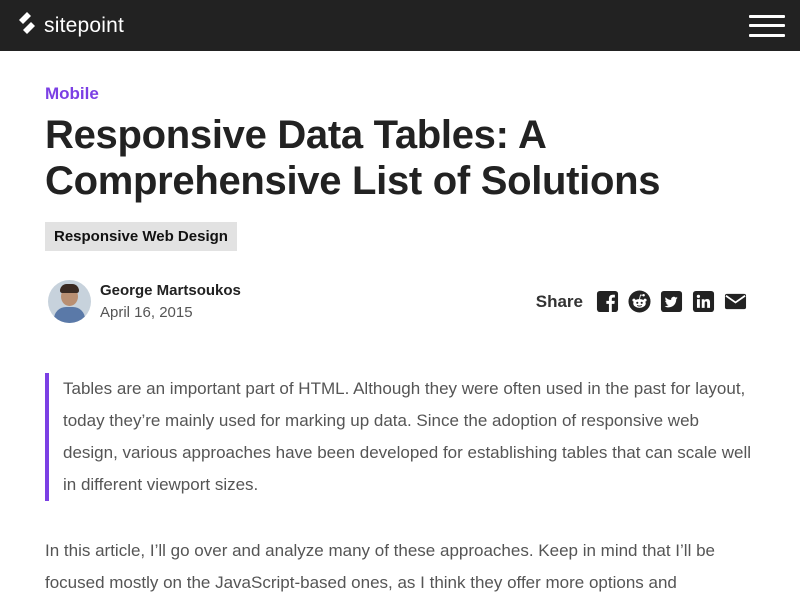  I want to click on title-line-2: Comprehensive List of Solutions, so click(353, 181).